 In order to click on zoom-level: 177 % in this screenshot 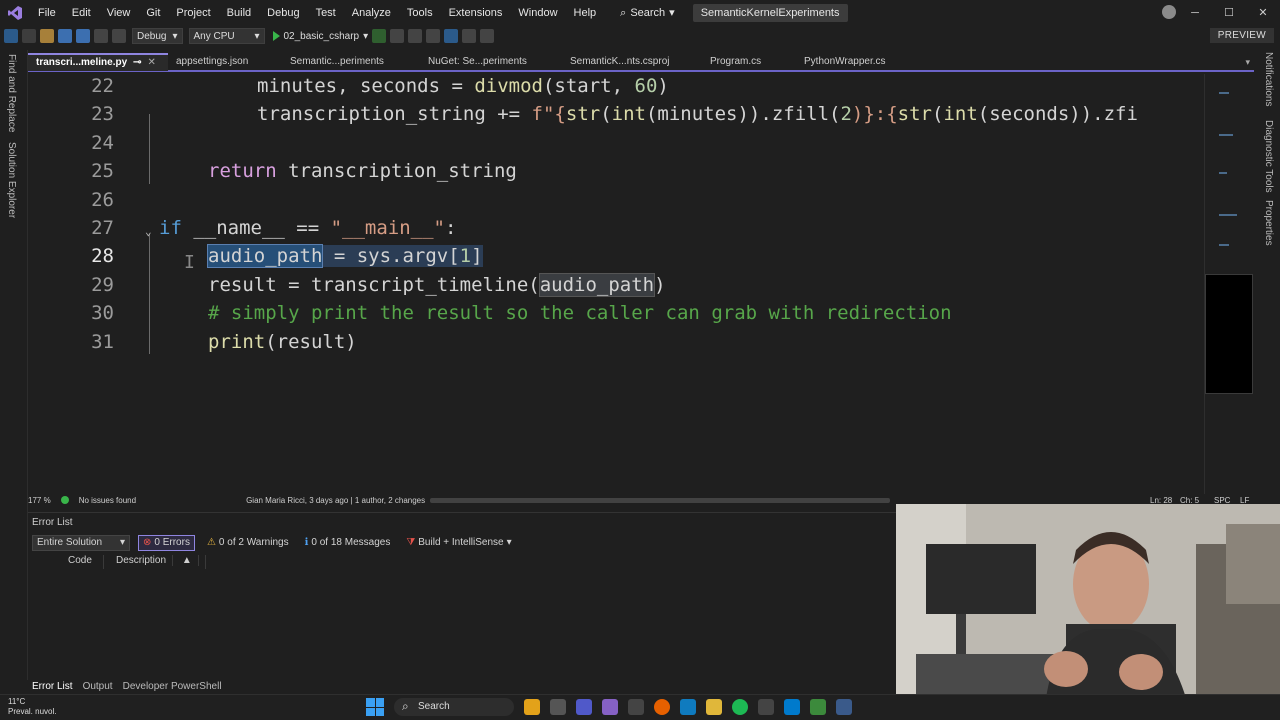, I will do `click(39, 500)`.